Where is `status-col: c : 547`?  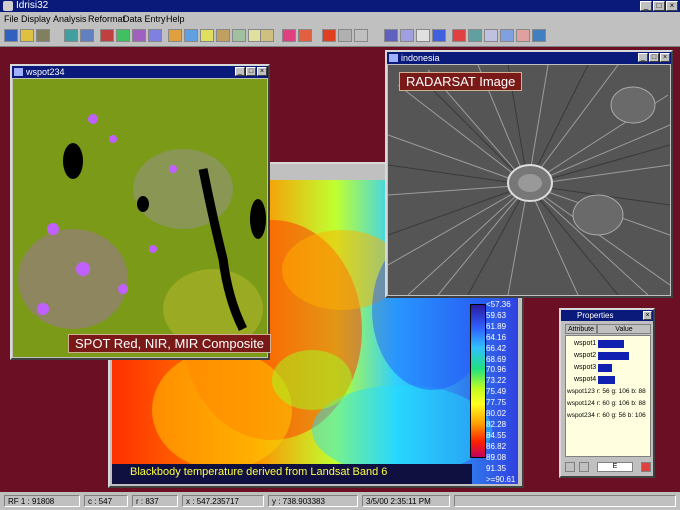
status-col: c : 547 is located at coordinates (106, 501).